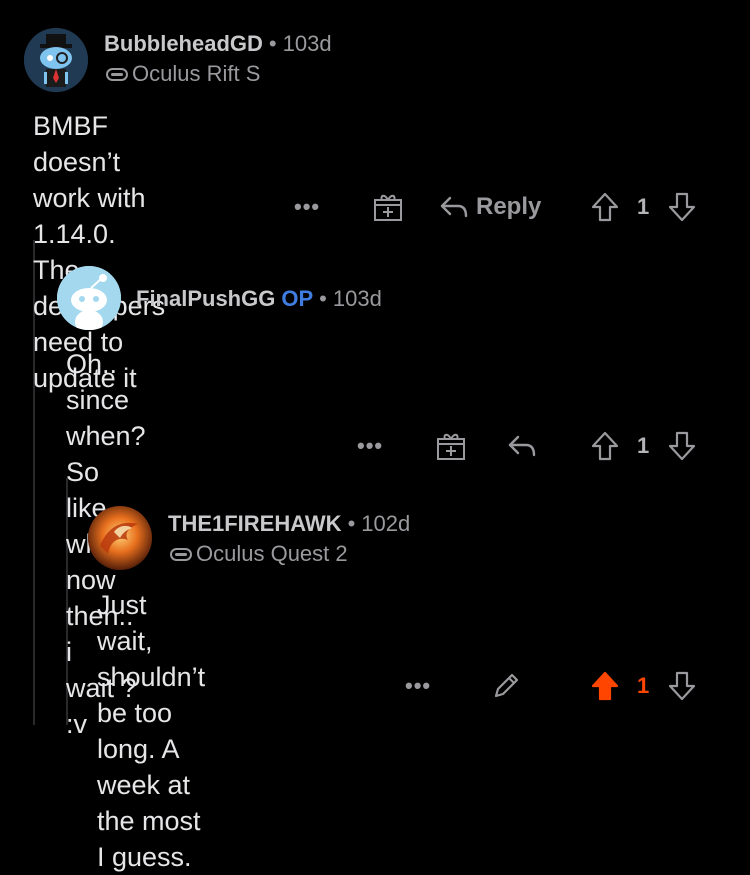  Describe the element at coordinates (196, 73) in the screenshot. I see `flair-label: Oculus Rift S` at that location.